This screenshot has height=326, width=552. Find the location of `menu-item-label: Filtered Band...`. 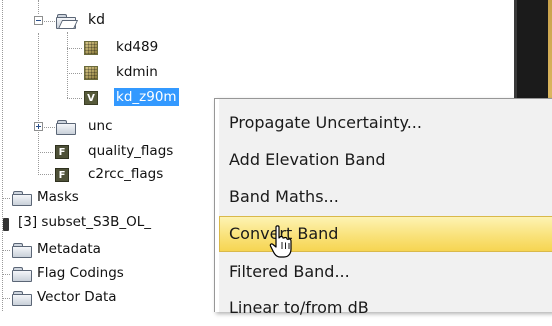

menu-item-label: Filtered Band... is located at coordinates (289, 271).